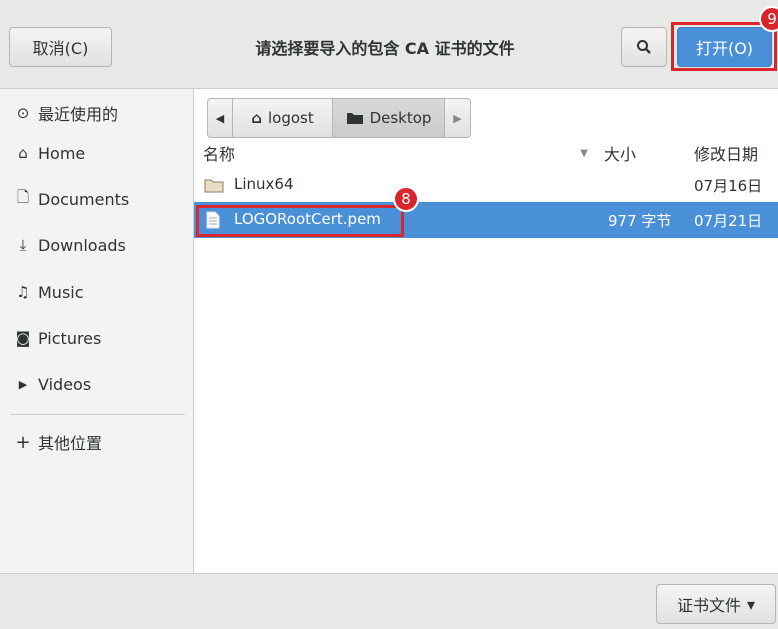 The image size is (778, 629). Describe the element at coordinates (70, 443) in the screenshot. I see `sidebar-item-label: 其他位置` at that location.